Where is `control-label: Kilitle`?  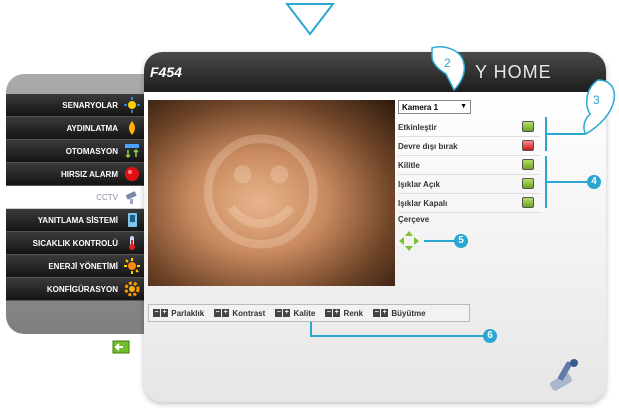
control-label: Kilitle is located at coordinates (409, 165).